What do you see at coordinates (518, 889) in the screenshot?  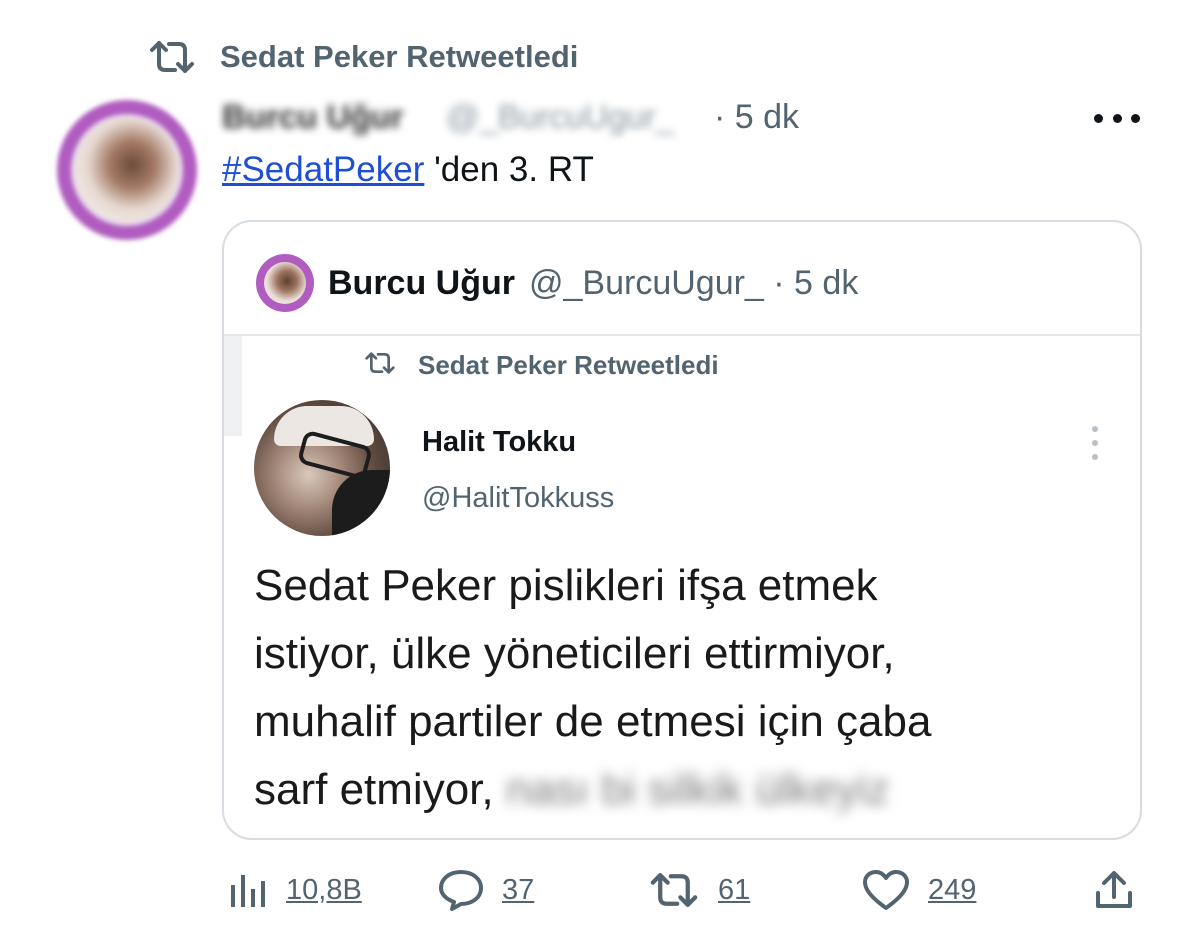 I see `reply-count: 37` at bounding box center [518, 889].